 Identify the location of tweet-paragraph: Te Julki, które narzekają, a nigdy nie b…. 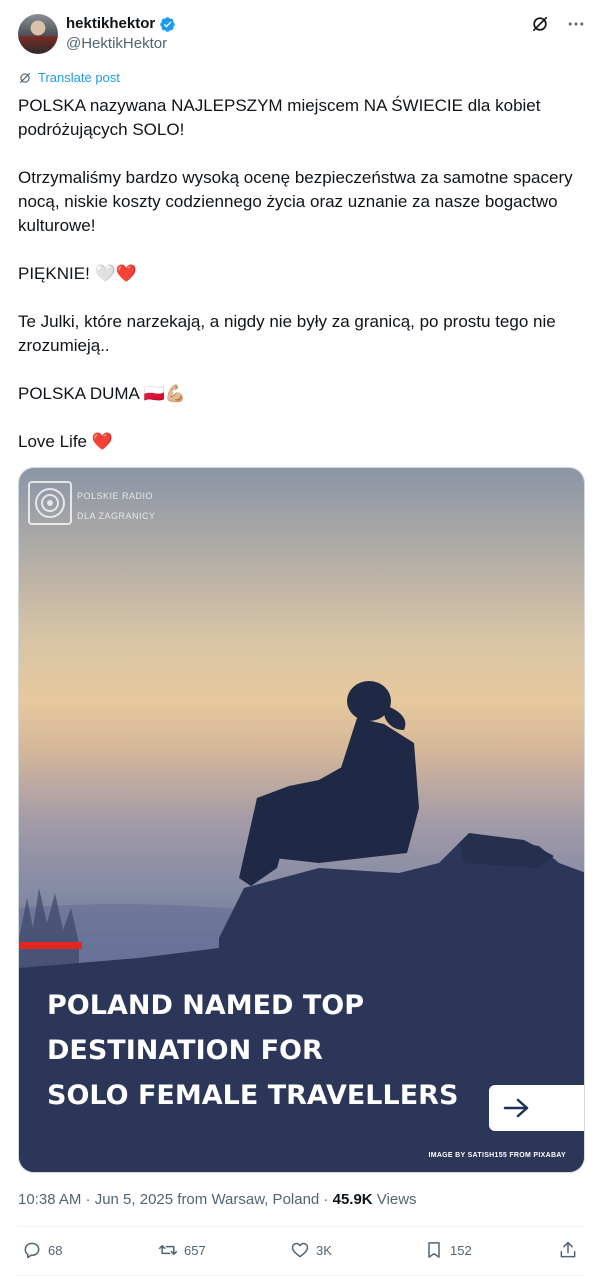
(287, 333).